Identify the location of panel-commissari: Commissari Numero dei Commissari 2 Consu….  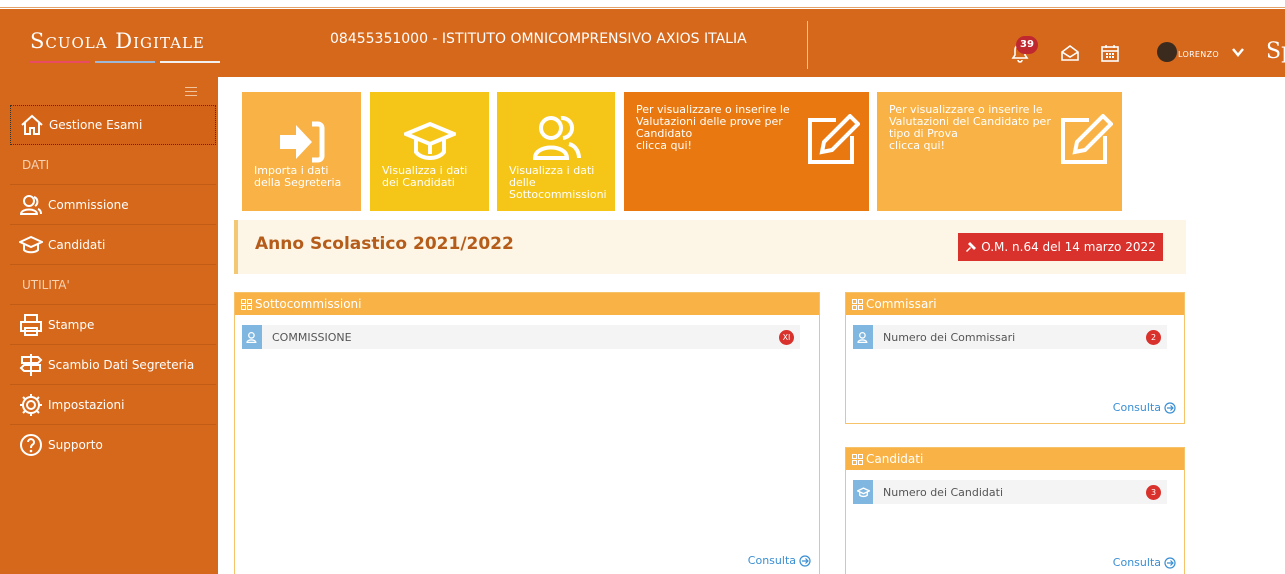
(1015, 358).